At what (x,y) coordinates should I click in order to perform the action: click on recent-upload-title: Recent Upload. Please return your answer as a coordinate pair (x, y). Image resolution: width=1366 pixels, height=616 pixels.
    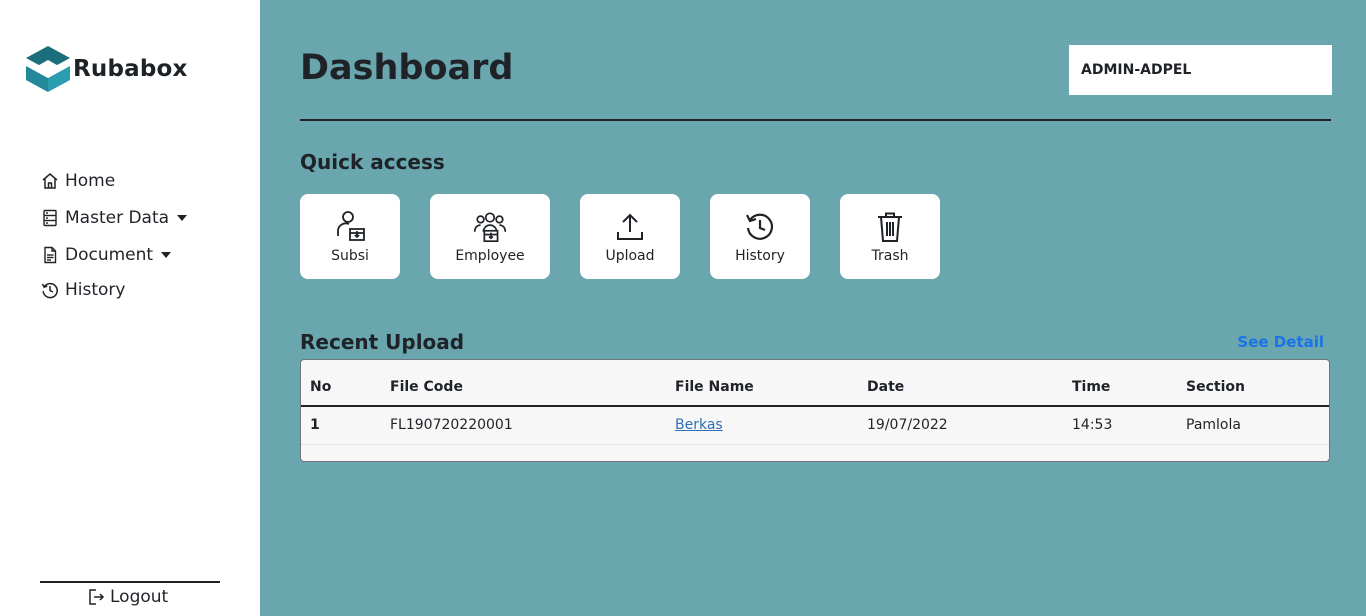
    Looking at the image, I should click on (382, 342).